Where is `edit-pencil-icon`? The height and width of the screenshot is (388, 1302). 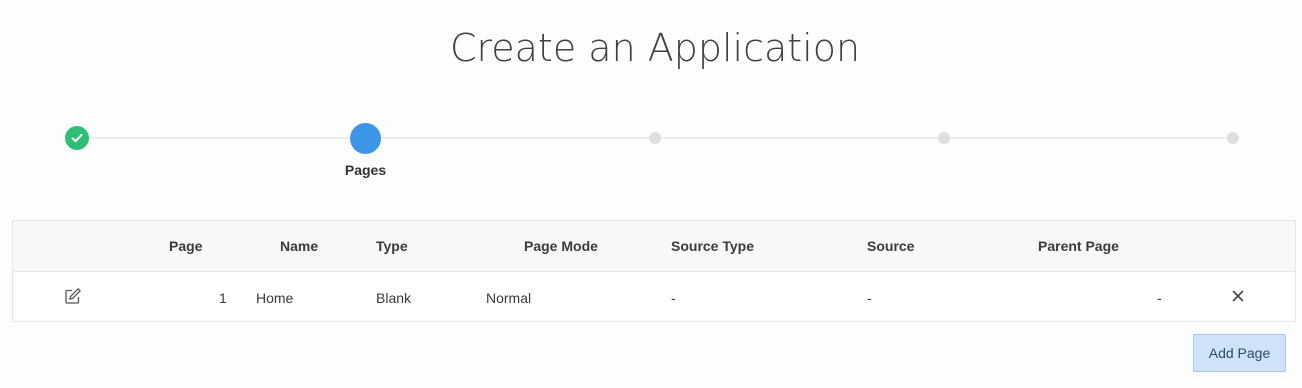 edit-pencil-icon is located at coordinates (73, 296).